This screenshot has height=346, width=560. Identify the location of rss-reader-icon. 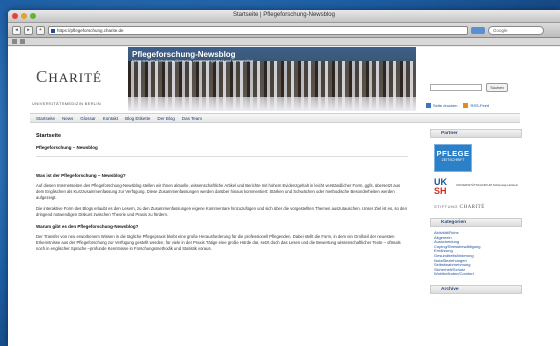
(478, 30).